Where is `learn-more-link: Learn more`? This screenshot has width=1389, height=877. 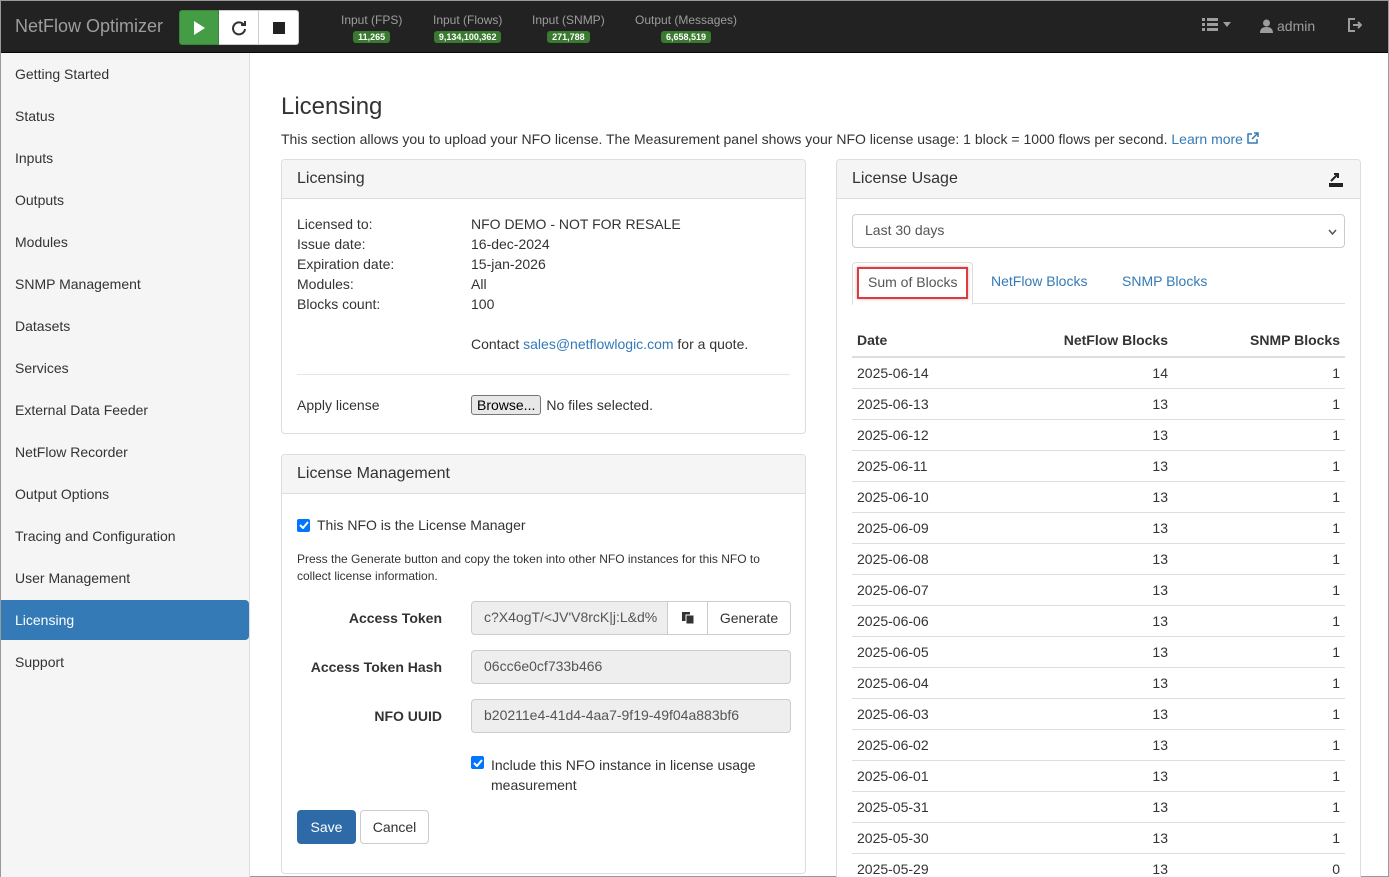
learn-more-link: Learn more is located at coordinates (1215, 139).